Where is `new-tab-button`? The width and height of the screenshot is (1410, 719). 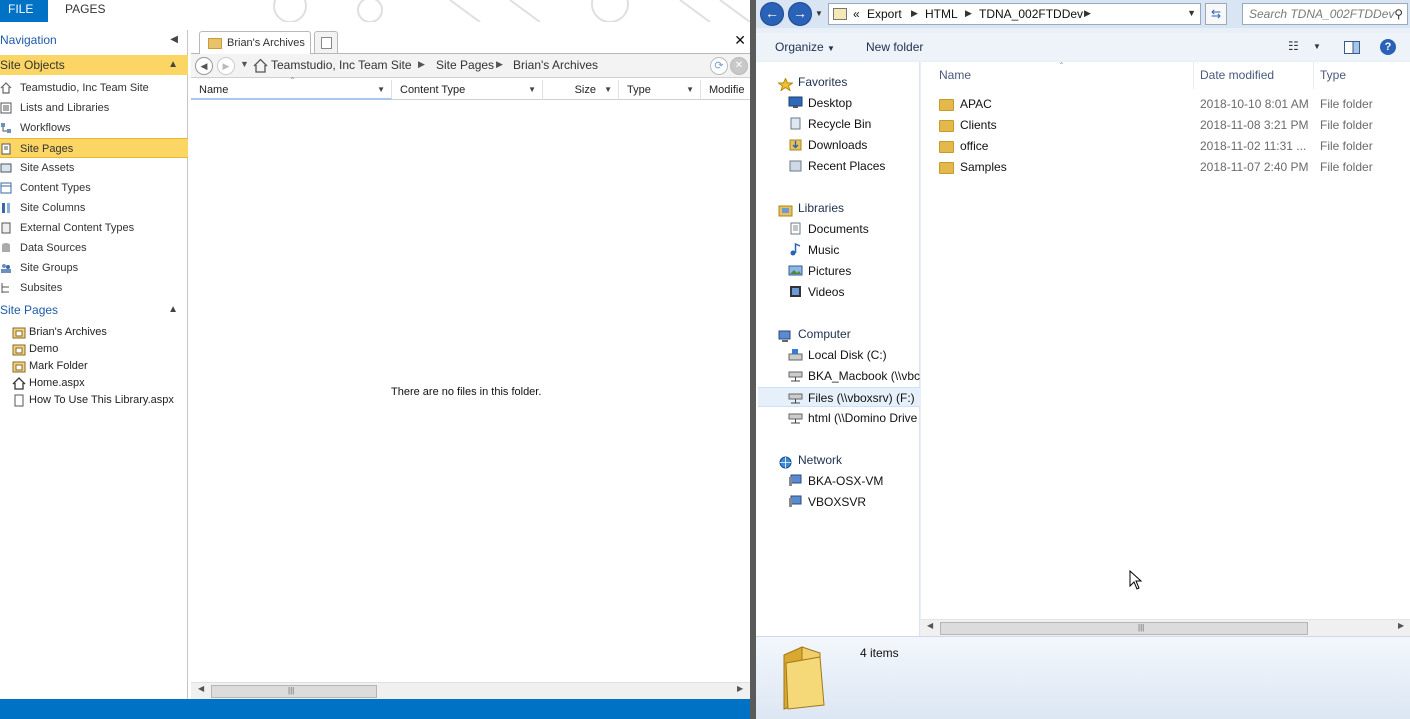 new-tab-button is located at coordinates (326, 42).